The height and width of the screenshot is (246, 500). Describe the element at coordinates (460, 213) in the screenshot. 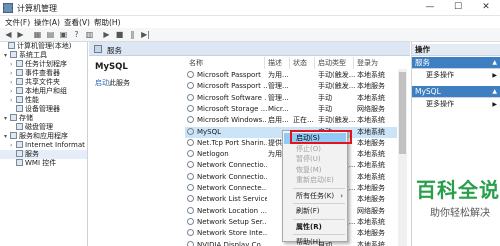

I see `watermark-subtitle: 助你轻松解决` at that location.